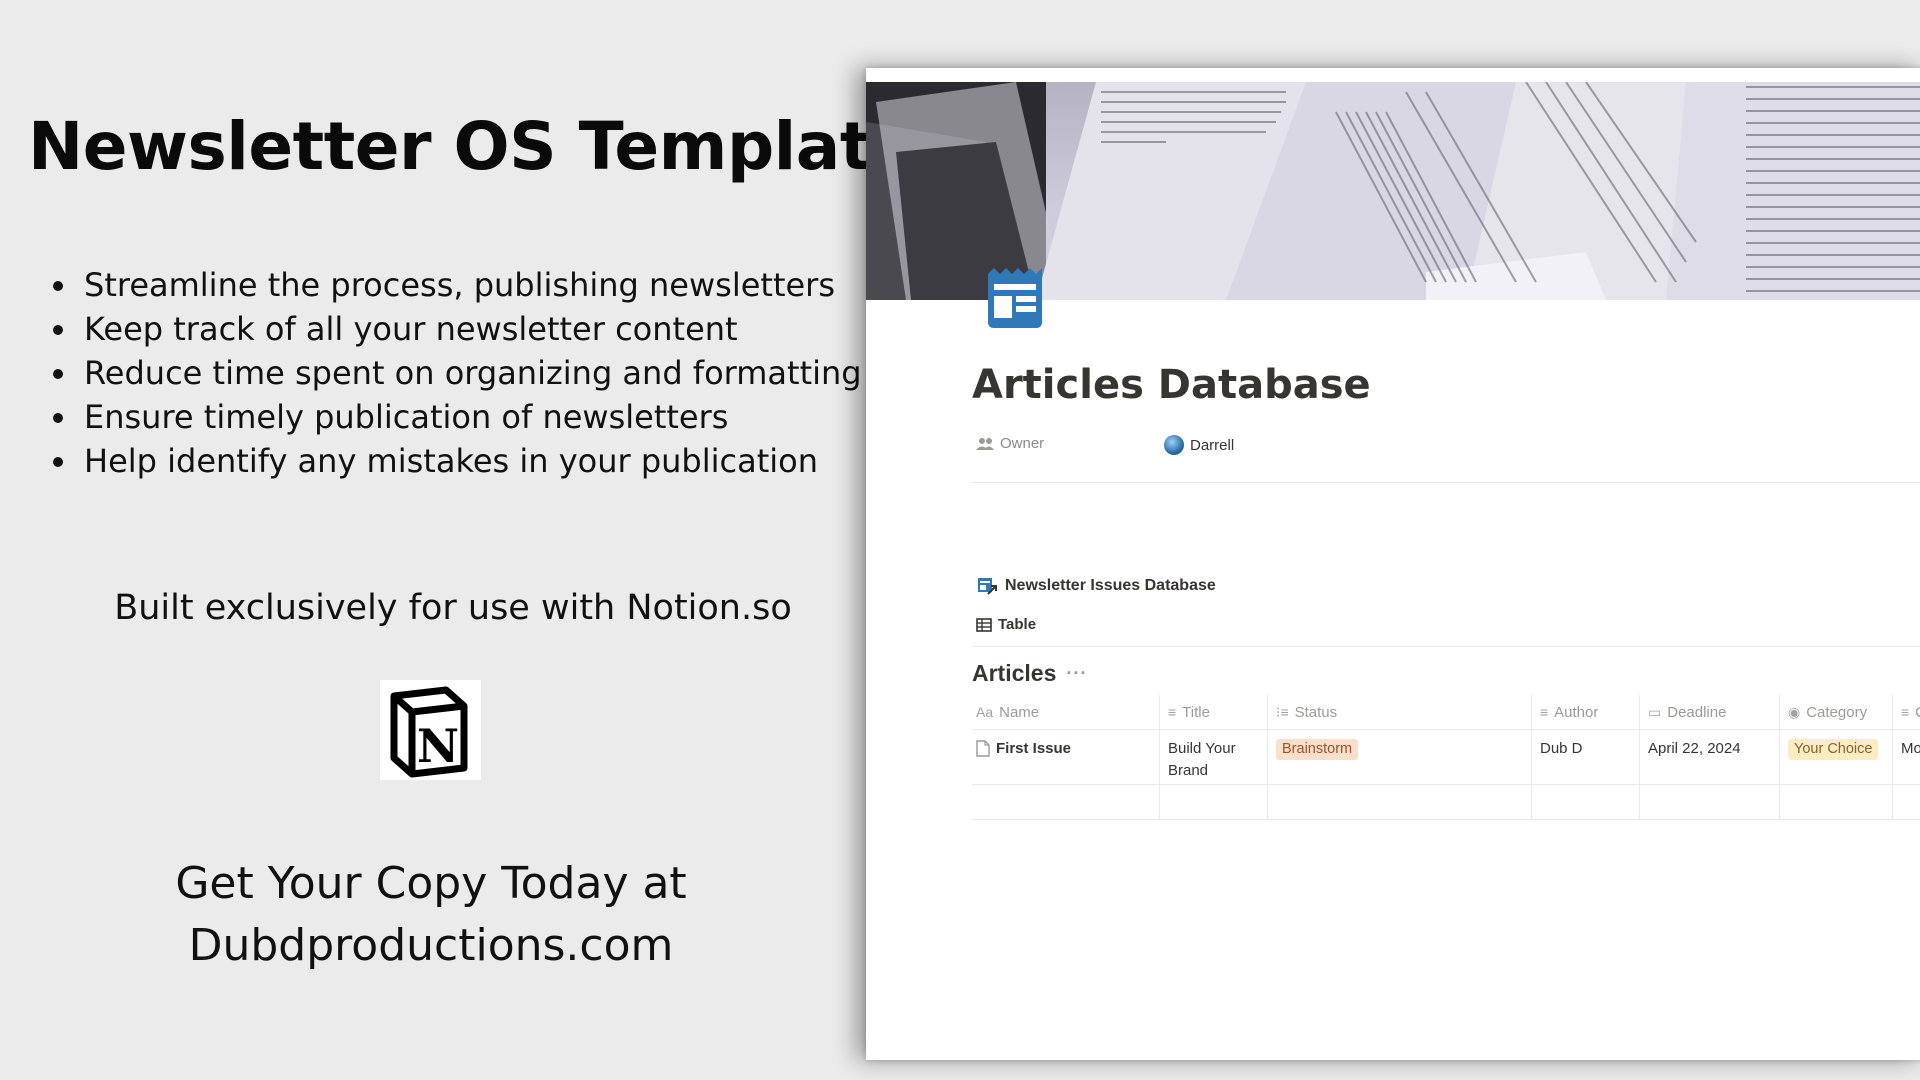 This screenshot has height=1080, width=1920. I want to click on owner-name: Darrell, so click(1212, 445).